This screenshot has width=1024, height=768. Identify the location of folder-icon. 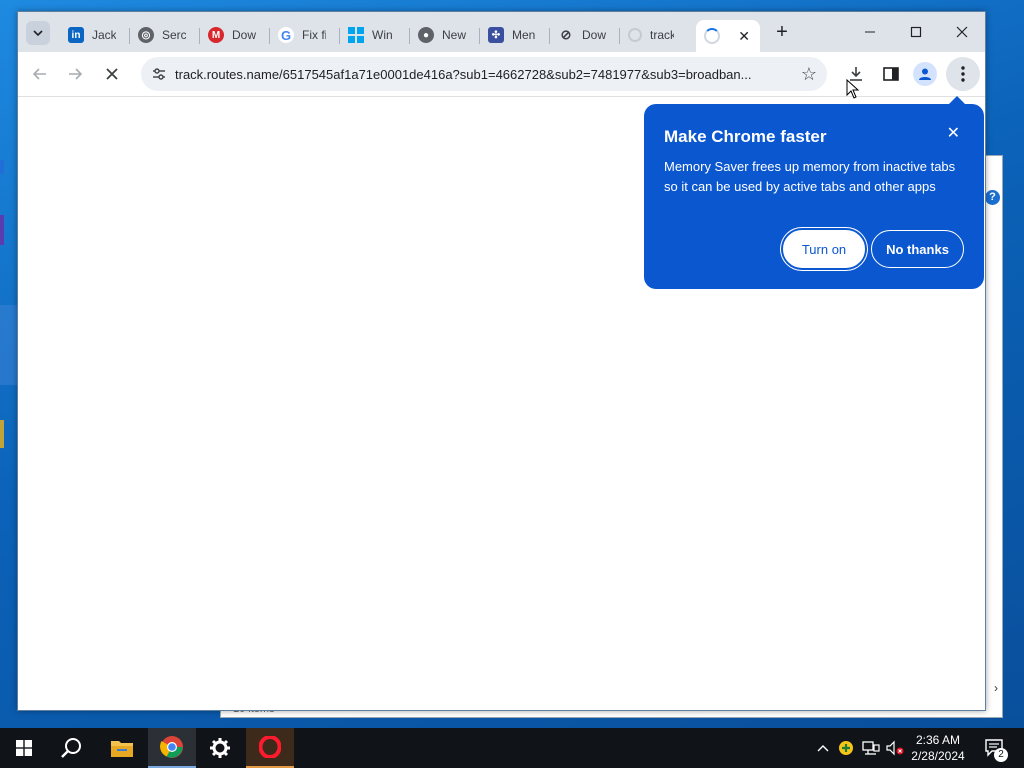
(122, 749).